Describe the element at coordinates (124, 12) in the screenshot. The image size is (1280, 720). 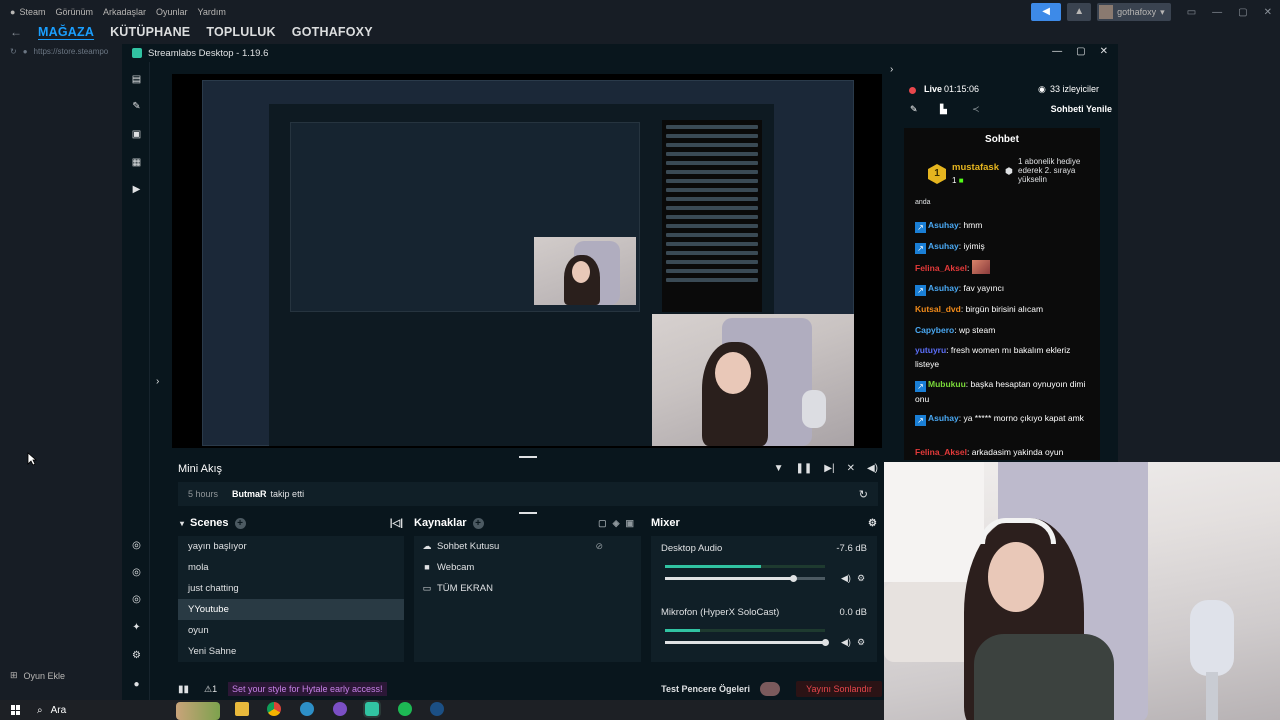
I see `menu-friends: Arkadaşlar` at that location.